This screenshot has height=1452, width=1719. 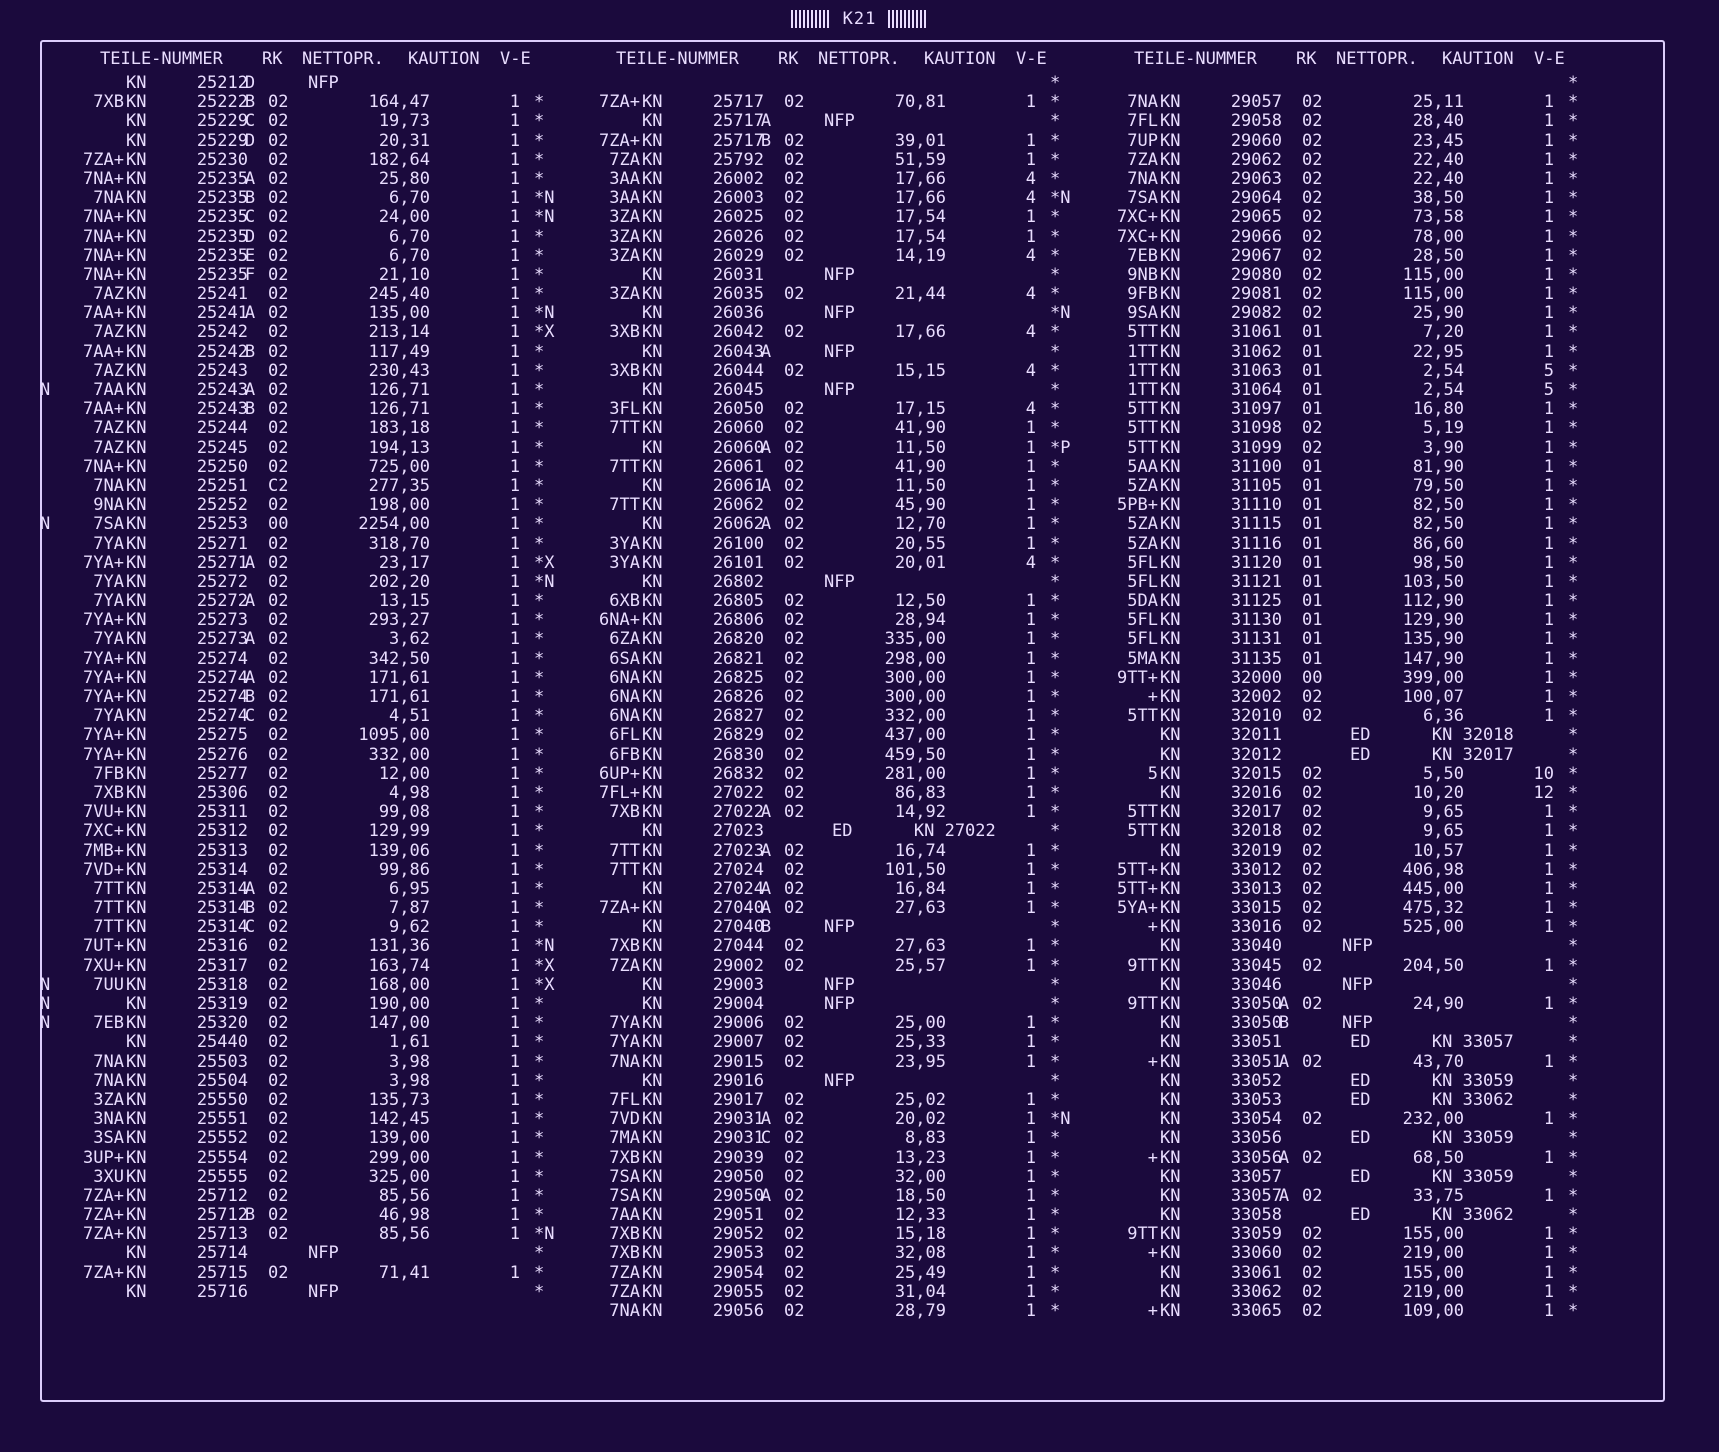 I want to click on table-row: 5TT KN 32010 02 6,36 1 *, so click(x=1334, y=716).